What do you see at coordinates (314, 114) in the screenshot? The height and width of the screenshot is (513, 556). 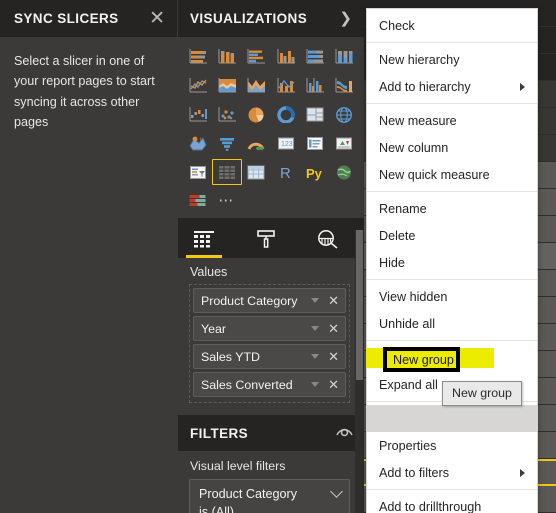 I see `visual-type-treemap-icon` at bounding box center [314, 114].